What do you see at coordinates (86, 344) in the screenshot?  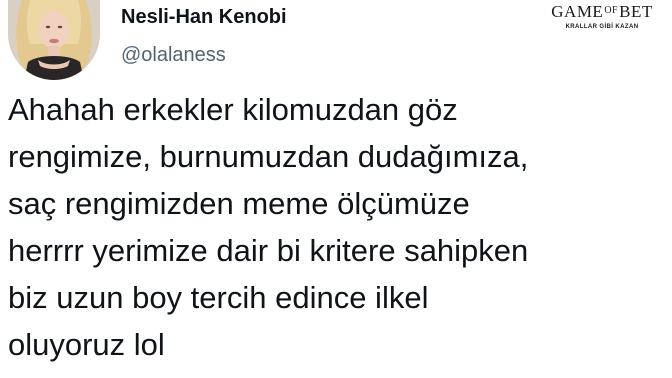 I see `tweet-text-line: oluyoruz lol` at bounding box center [86, 344].